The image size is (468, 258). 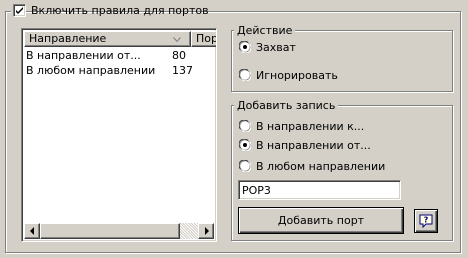 What do you see at coordinates (297, 75) in the screenshot?
I see `radio-ignore-label: Игнорировать` at bounding box center [297, 75].